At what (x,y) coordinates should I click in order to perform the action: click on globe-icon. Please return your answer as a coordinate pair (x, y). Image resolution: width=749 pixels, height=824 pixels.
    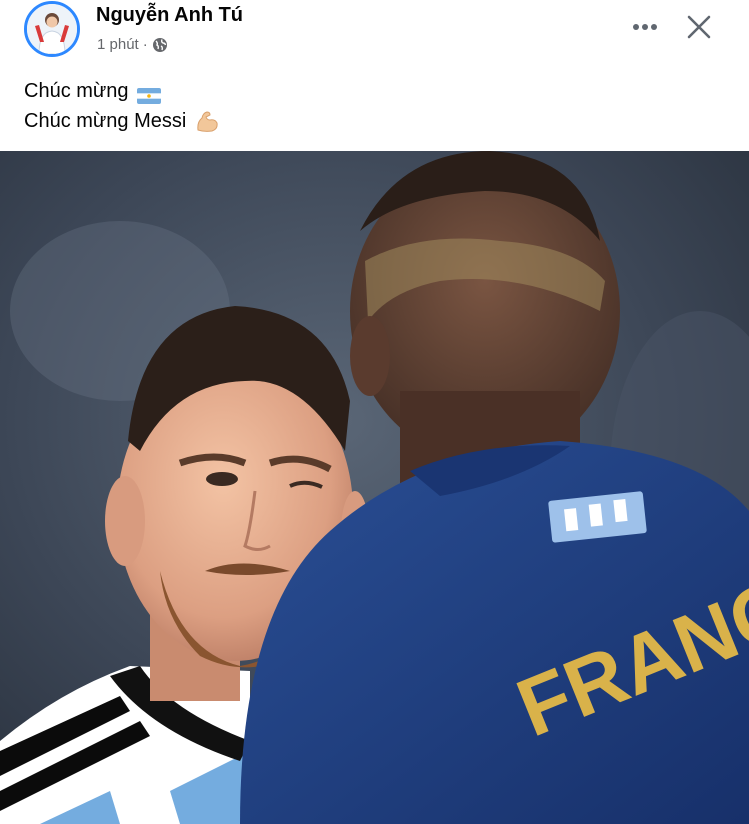
    Looking at the image, I should click on (160, 45).